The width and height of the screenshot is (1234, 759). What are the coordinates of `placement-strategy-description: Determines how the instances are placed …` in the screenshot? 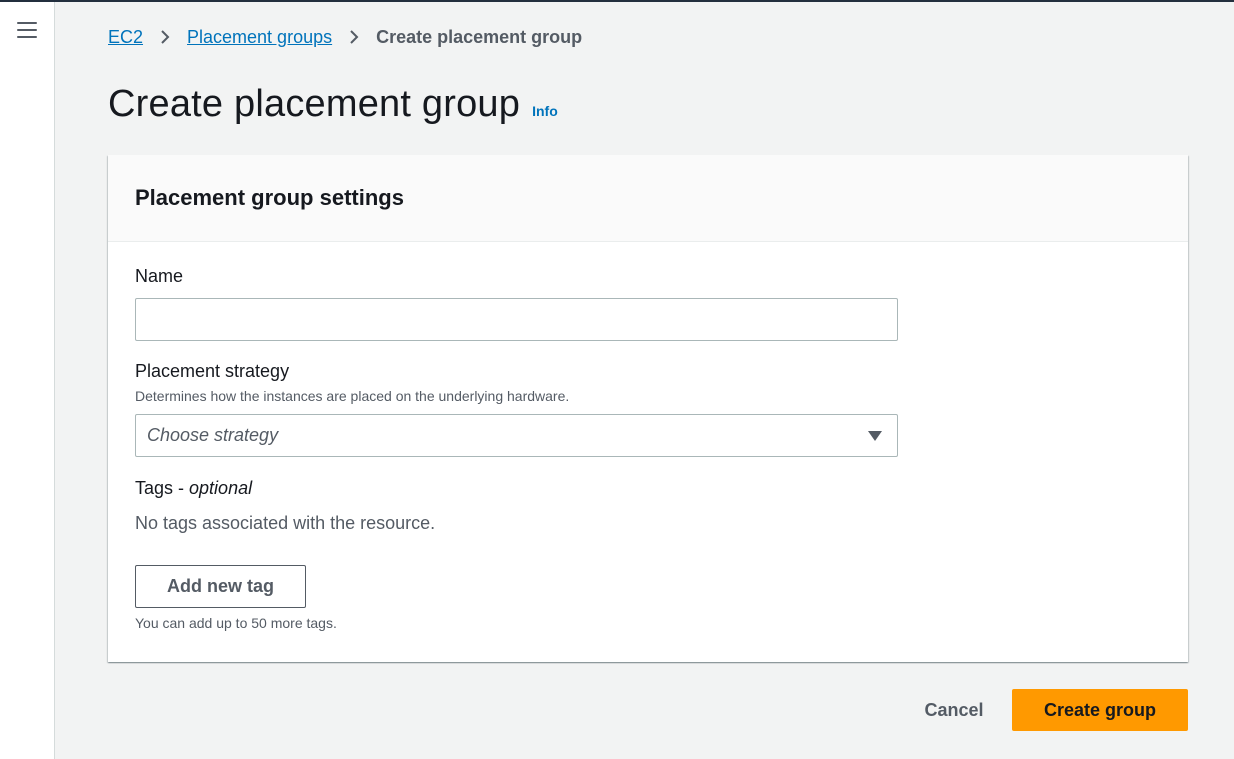 It's located at (352, 396).